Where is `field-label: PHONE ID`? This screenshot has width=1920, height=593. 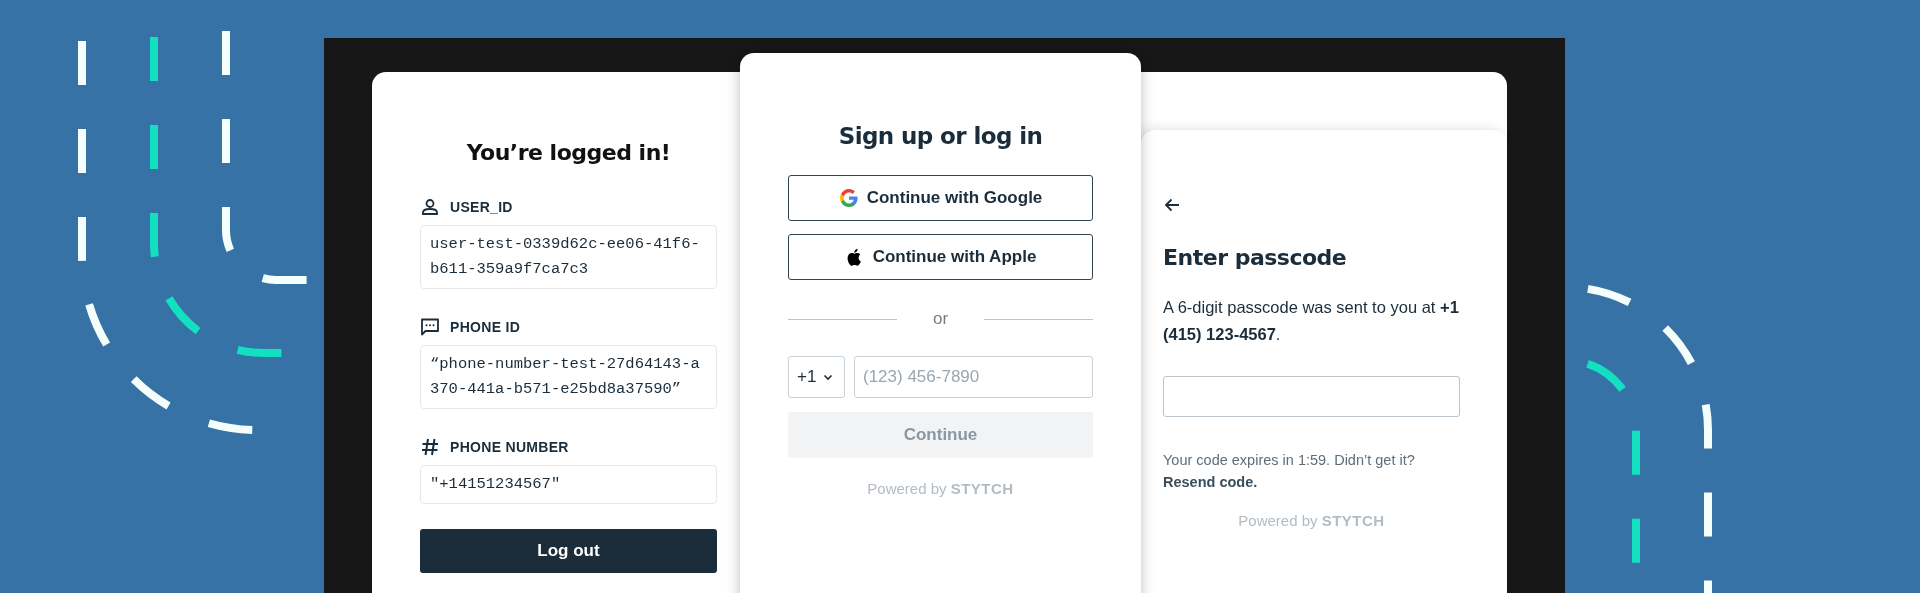
field-label: PHONE ID is located at coordinates (485, 327).